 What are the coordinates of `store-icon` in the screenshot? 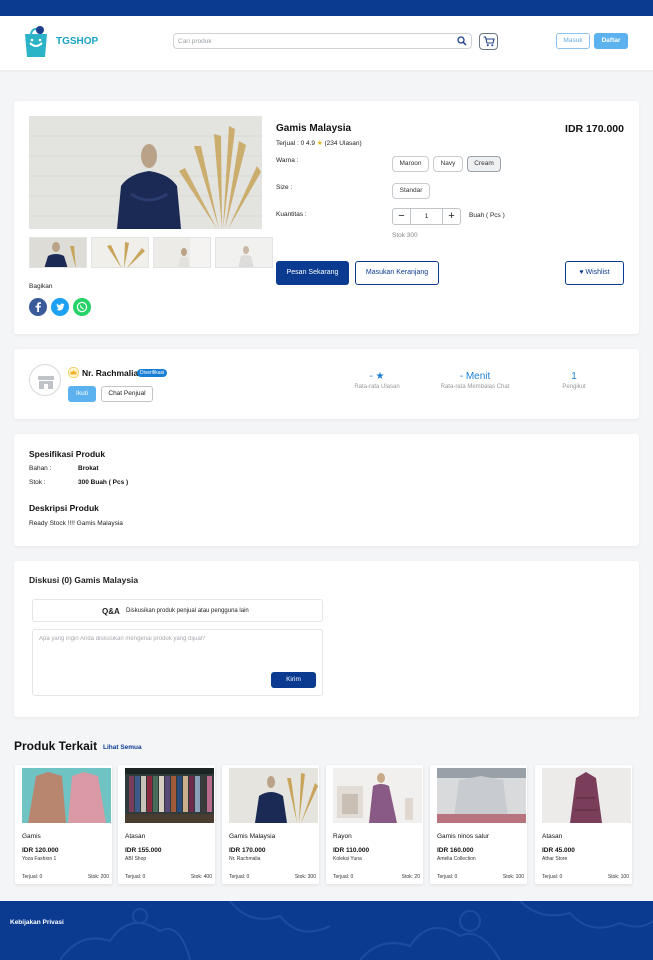 It's located at (46, 382).